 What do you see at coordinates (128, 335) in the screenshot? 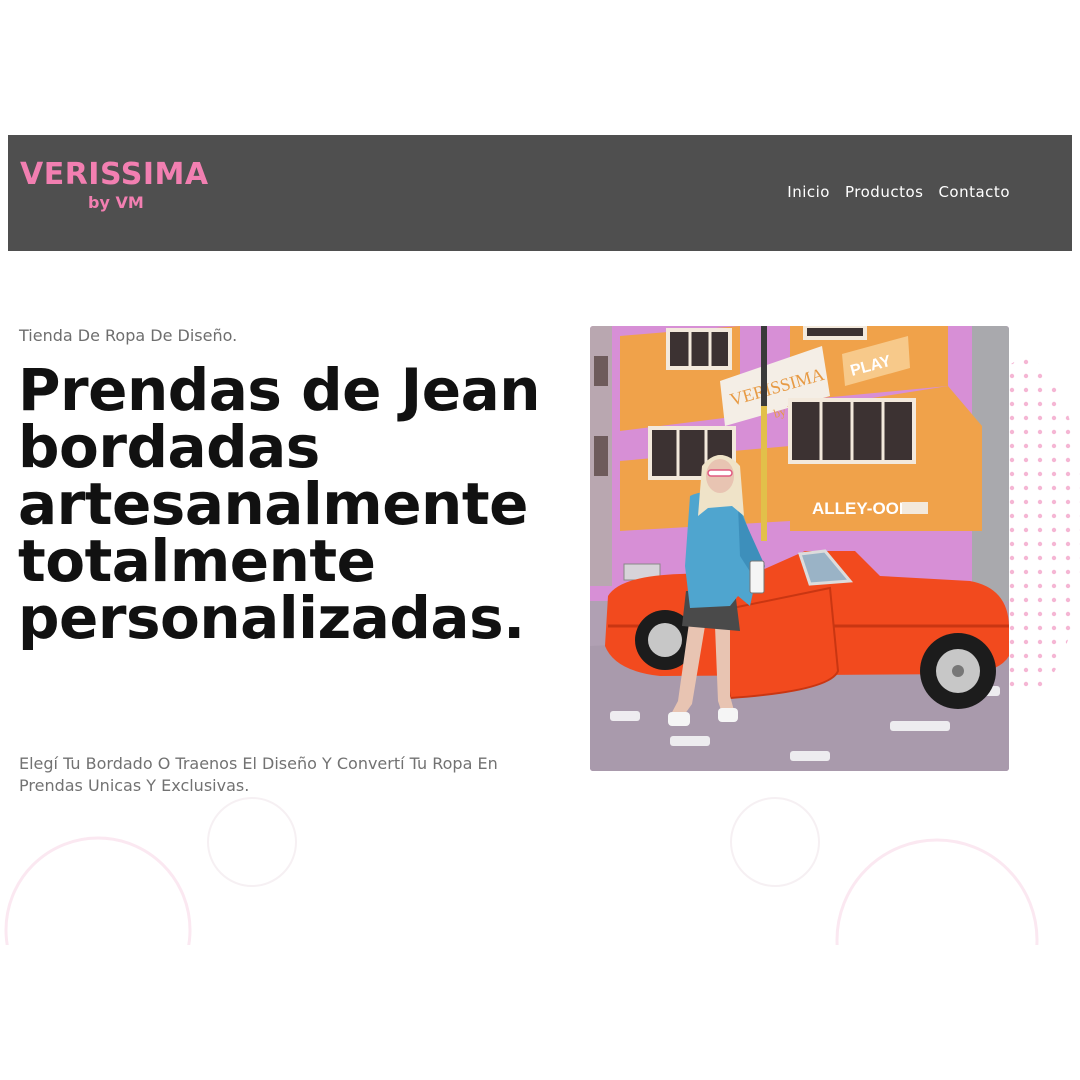
I see `hero-kicker: Tienda De Ropa De Diseño.` at bounding box center [128, 335].